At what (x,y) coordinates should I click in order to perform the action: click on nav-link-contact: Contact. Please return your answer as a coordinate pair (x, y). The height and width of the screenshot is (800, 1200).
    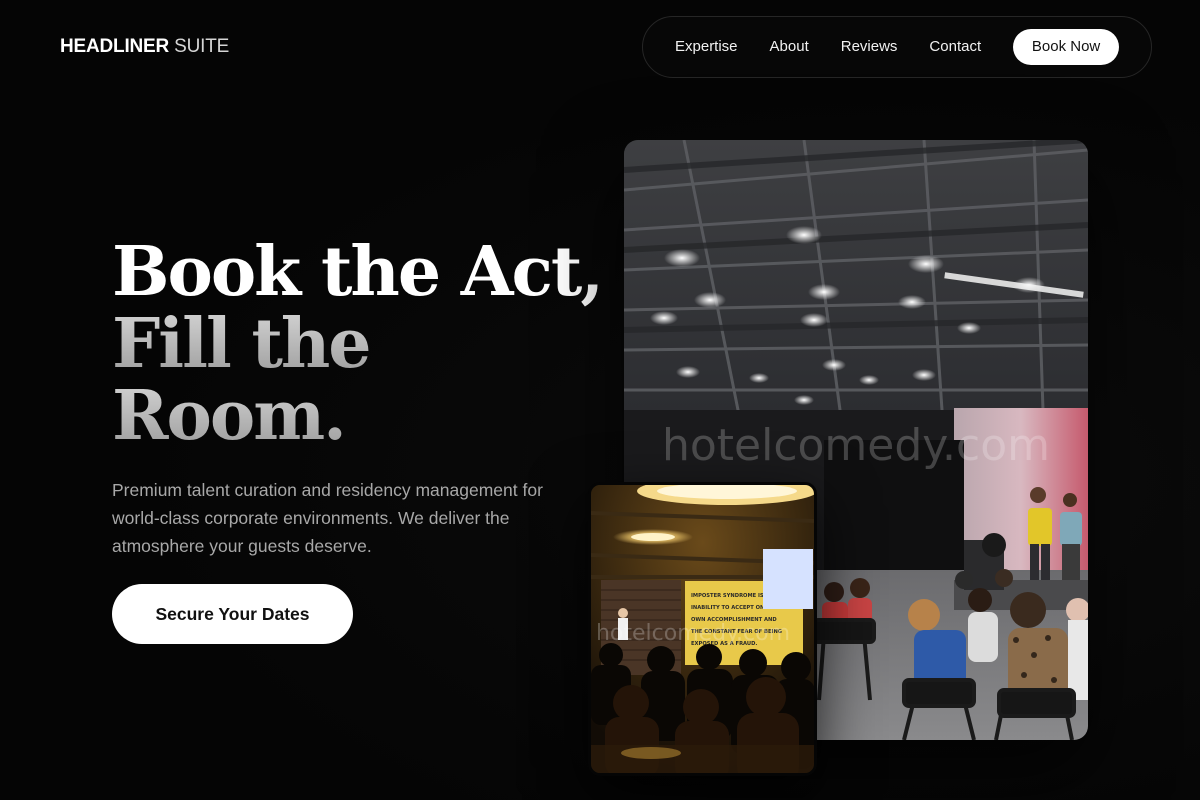
    Looking at the image, I should click on (955, 47).